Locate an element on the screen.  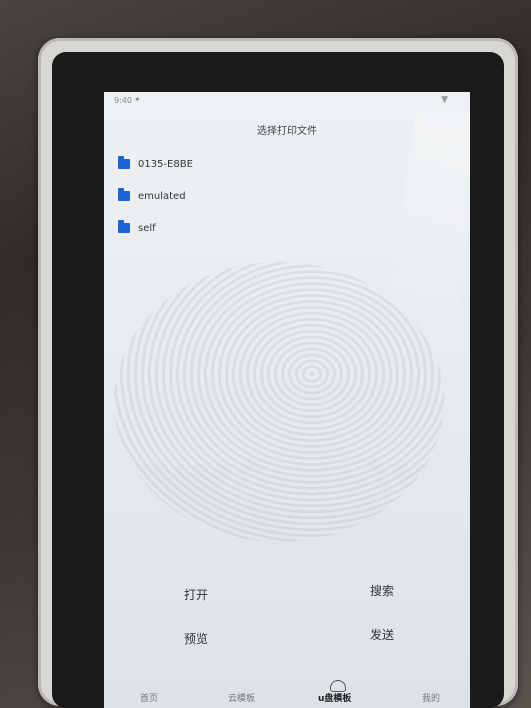
folder-item: self is located at coordinates (268, 228).